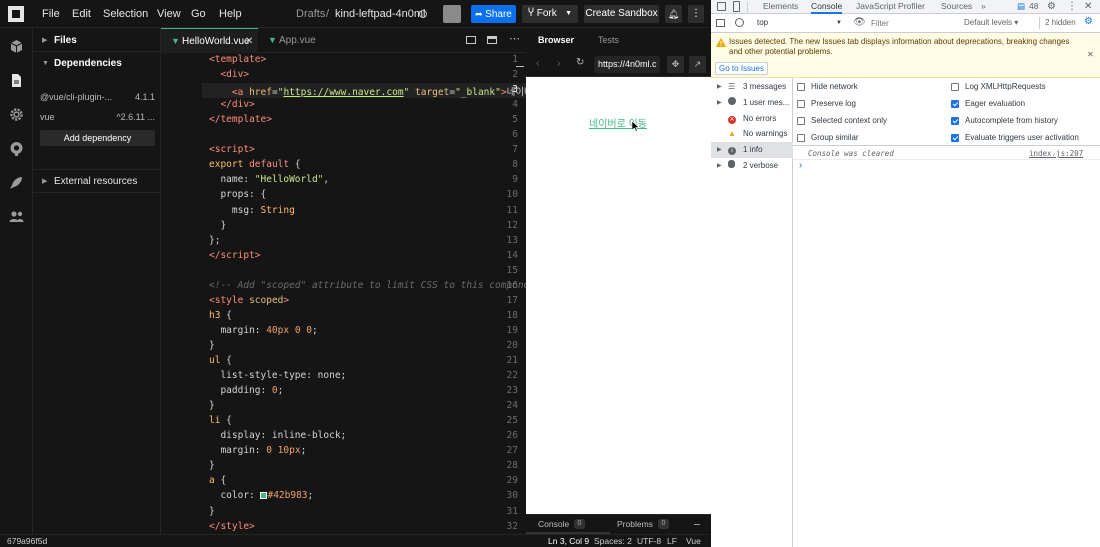 Image resolution: width=1100 pixels, height=547 pixels. Describe the element at coordinates (237, 194) in the screenshot. I see `code-line: props: {` at that location.